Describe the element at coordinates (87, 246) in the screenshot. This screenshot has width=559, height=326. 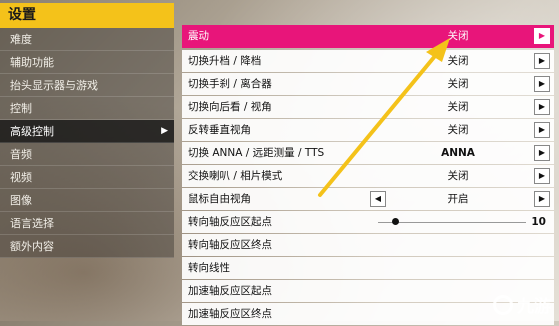
I see `menu-item-extra-content: 额外内容` at that location.